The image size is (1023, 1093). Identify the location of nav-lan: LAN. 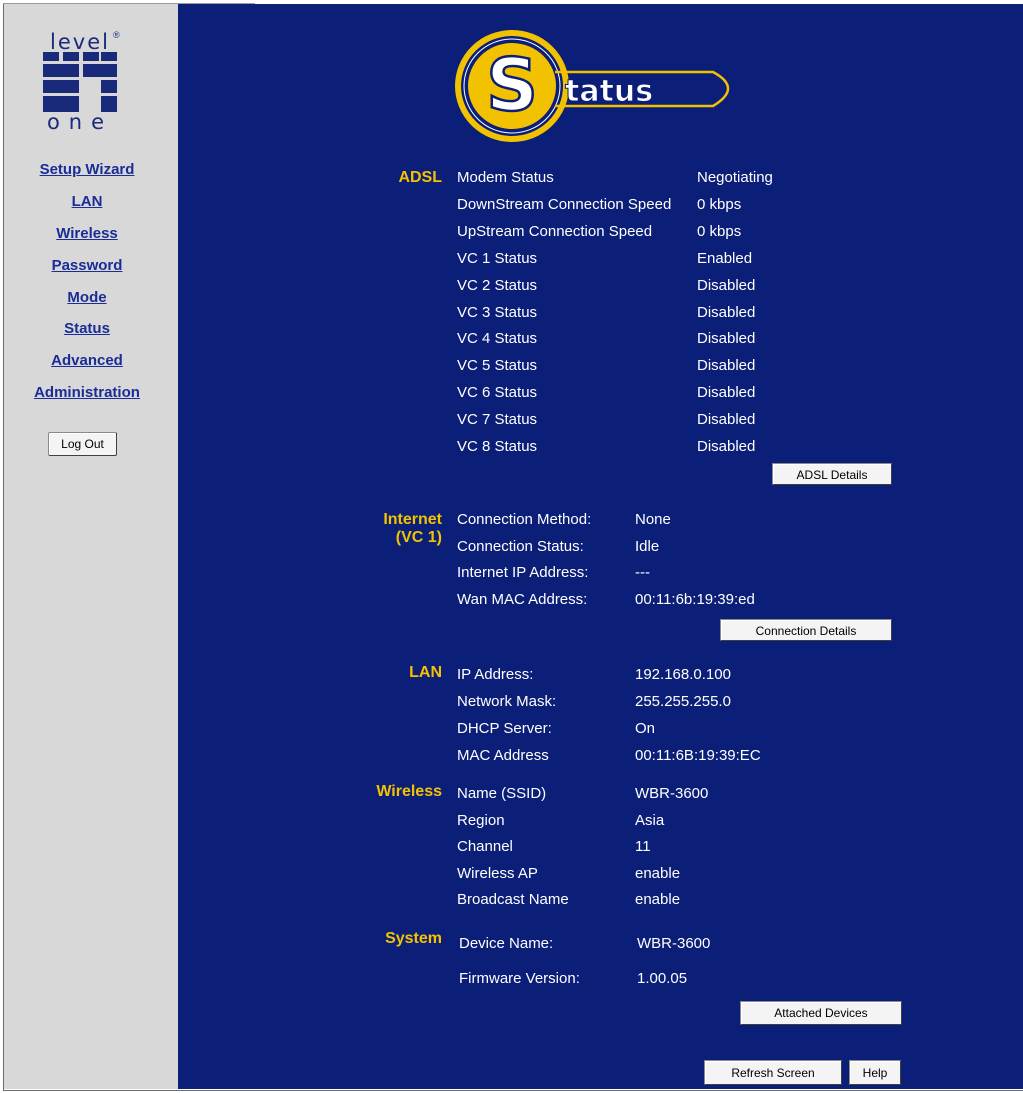
(87, 201).